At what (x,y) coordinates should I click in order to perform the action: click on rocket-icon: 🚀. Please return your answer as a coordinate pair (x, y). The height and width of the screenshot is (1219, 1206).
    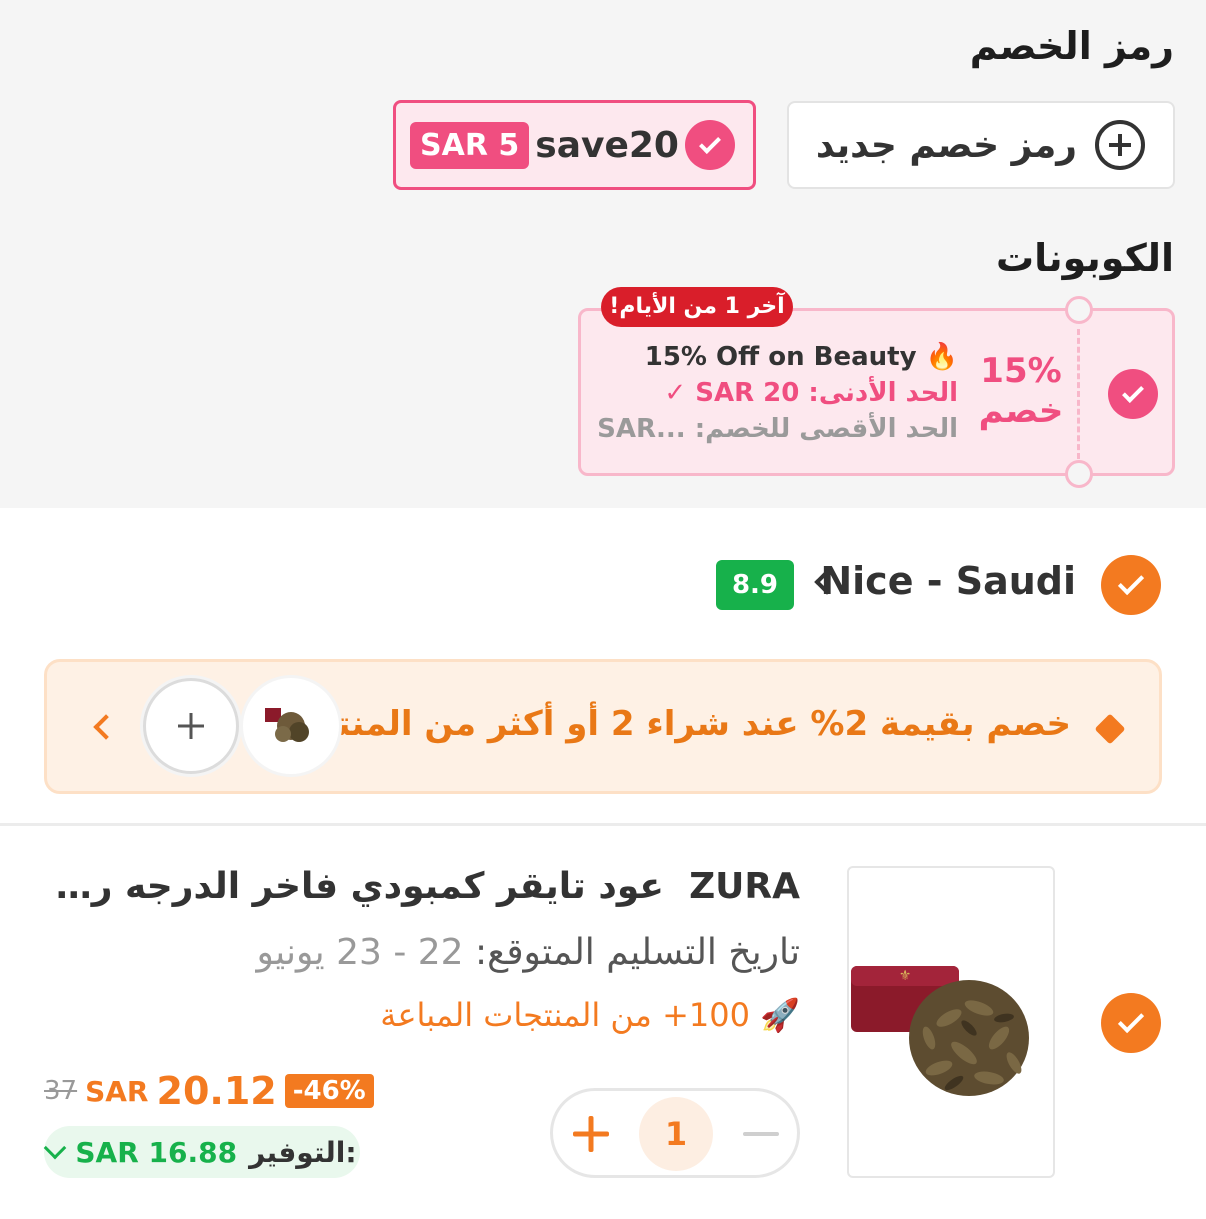
    Looking at the image, I should click on (780, 1015).